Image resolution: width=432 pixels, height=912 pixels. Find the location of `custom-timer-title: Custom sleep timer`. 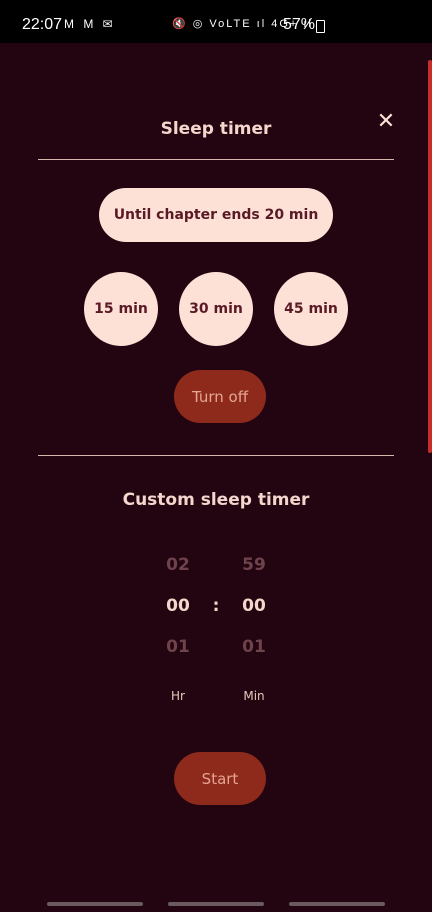

custom-timer-title: Custom sleep timer is located at coordinates (216, 500).